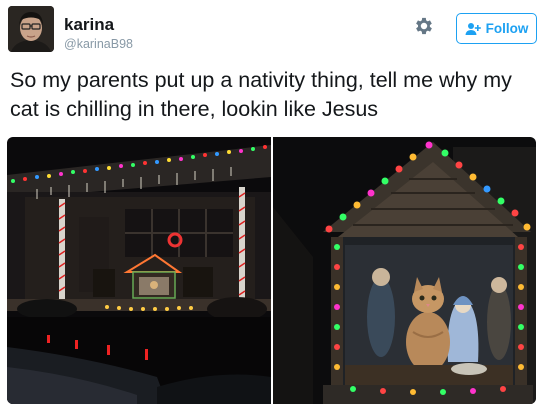 This screenshot has height=406, width=543. What do you see at coordinates (424, 26) in the screenshot?
I see `gear-icon` at bounding box center [424, 26].